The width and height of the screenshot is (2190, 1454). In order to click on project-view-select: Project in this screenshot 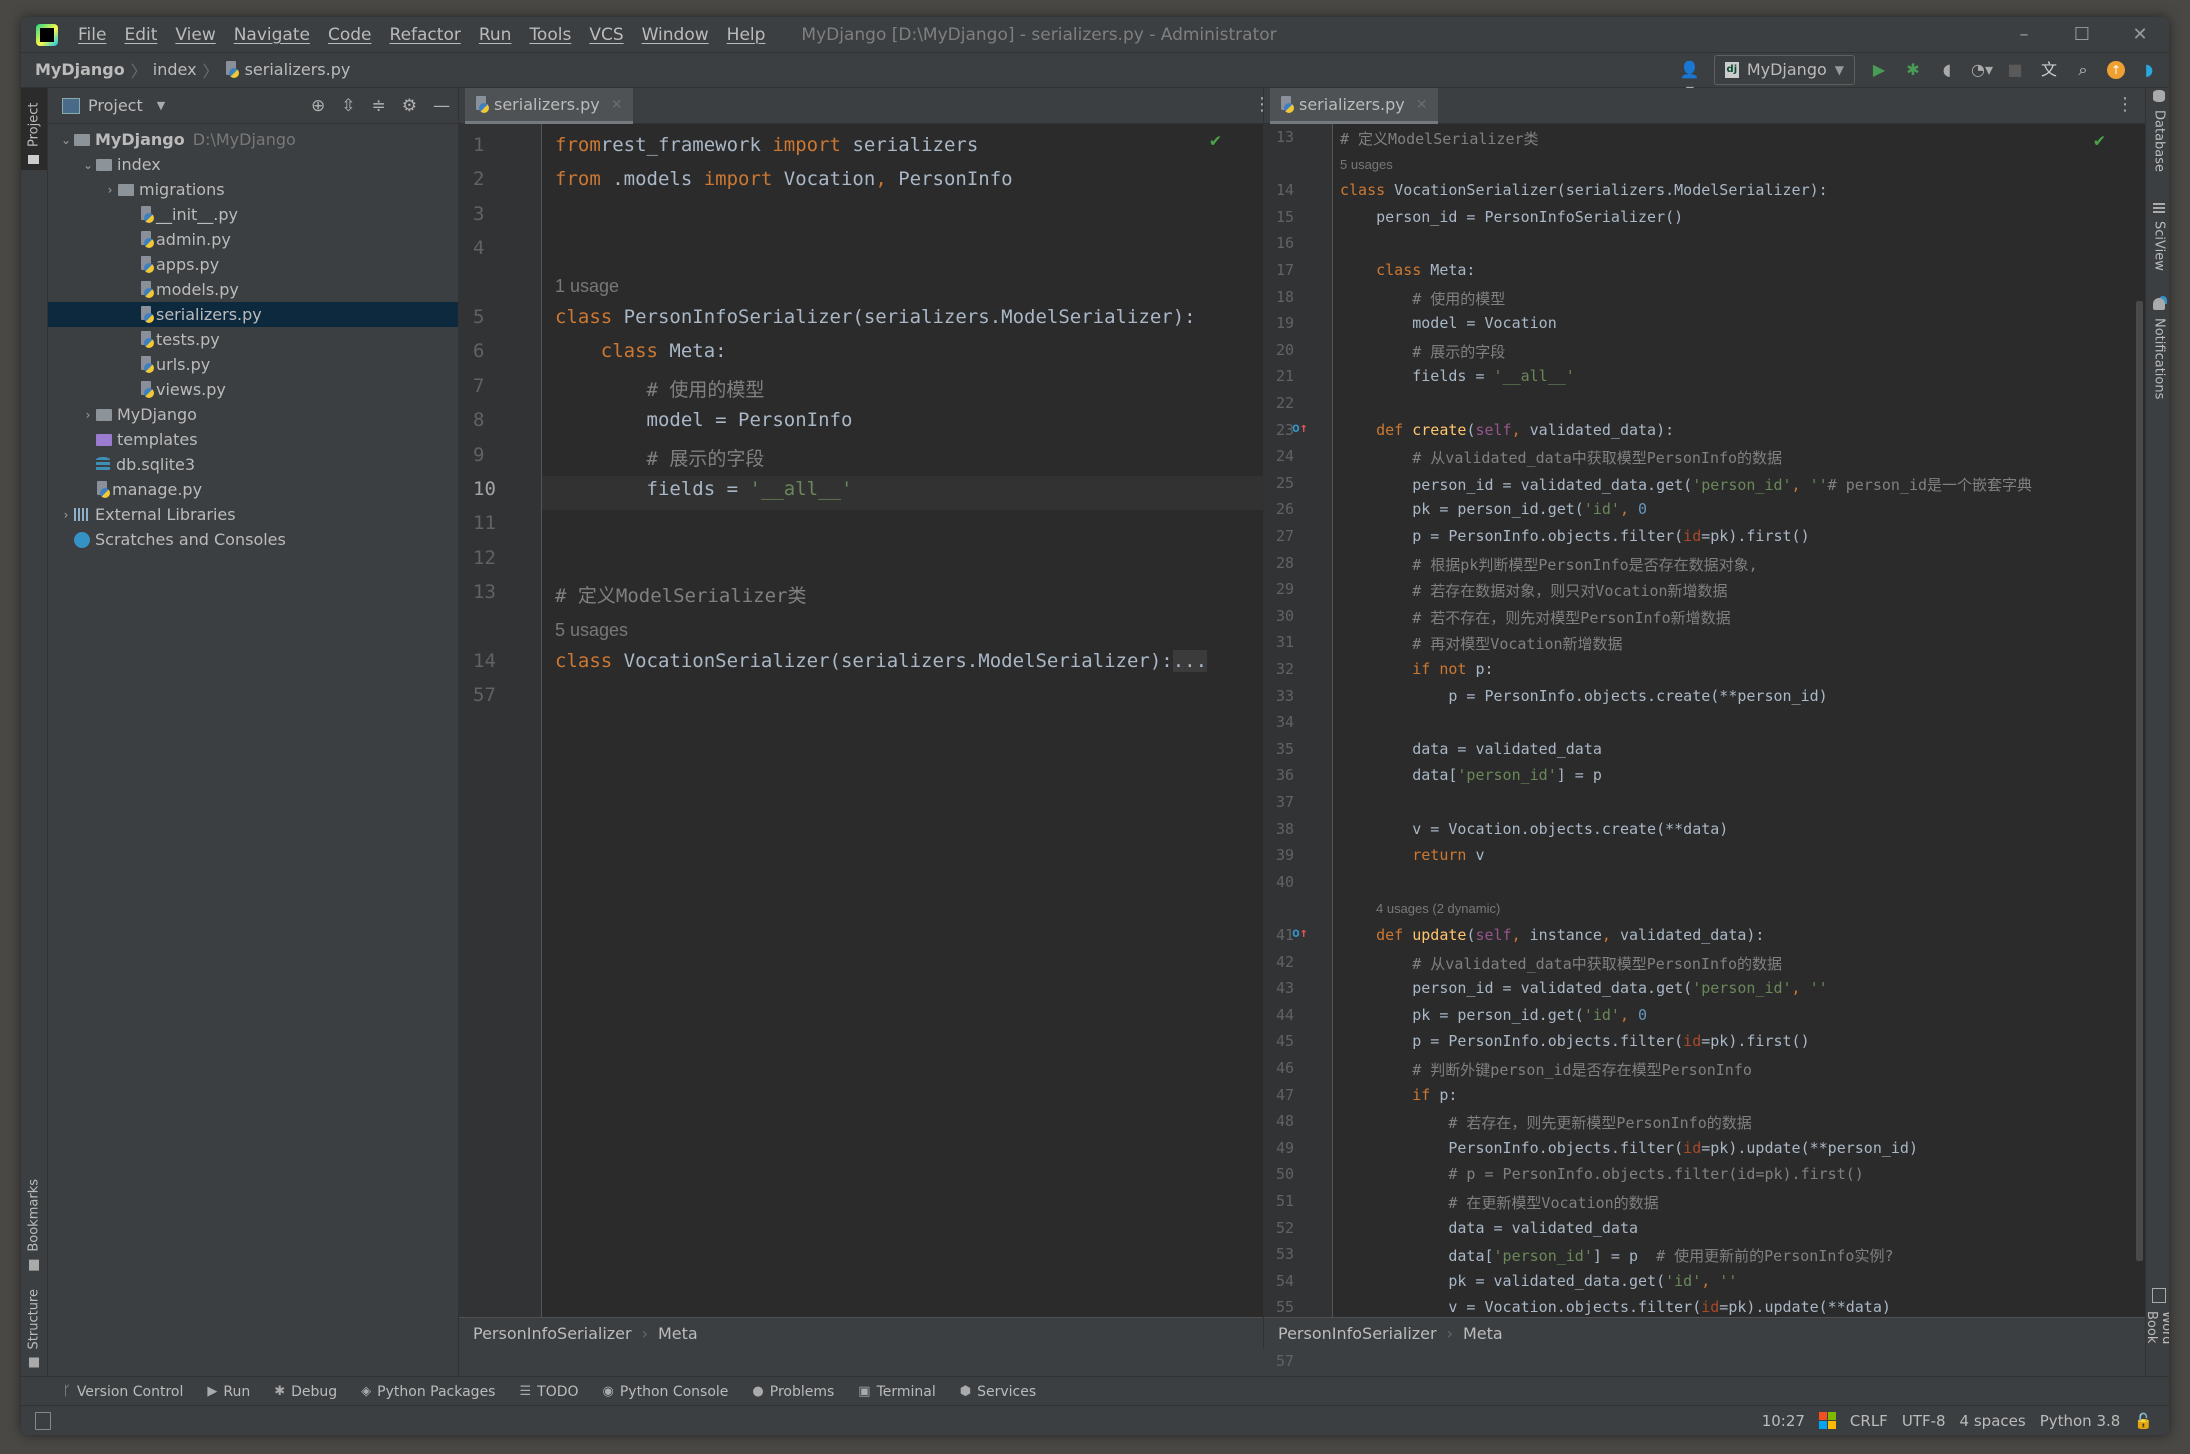, I will do `click(115, 105)`.